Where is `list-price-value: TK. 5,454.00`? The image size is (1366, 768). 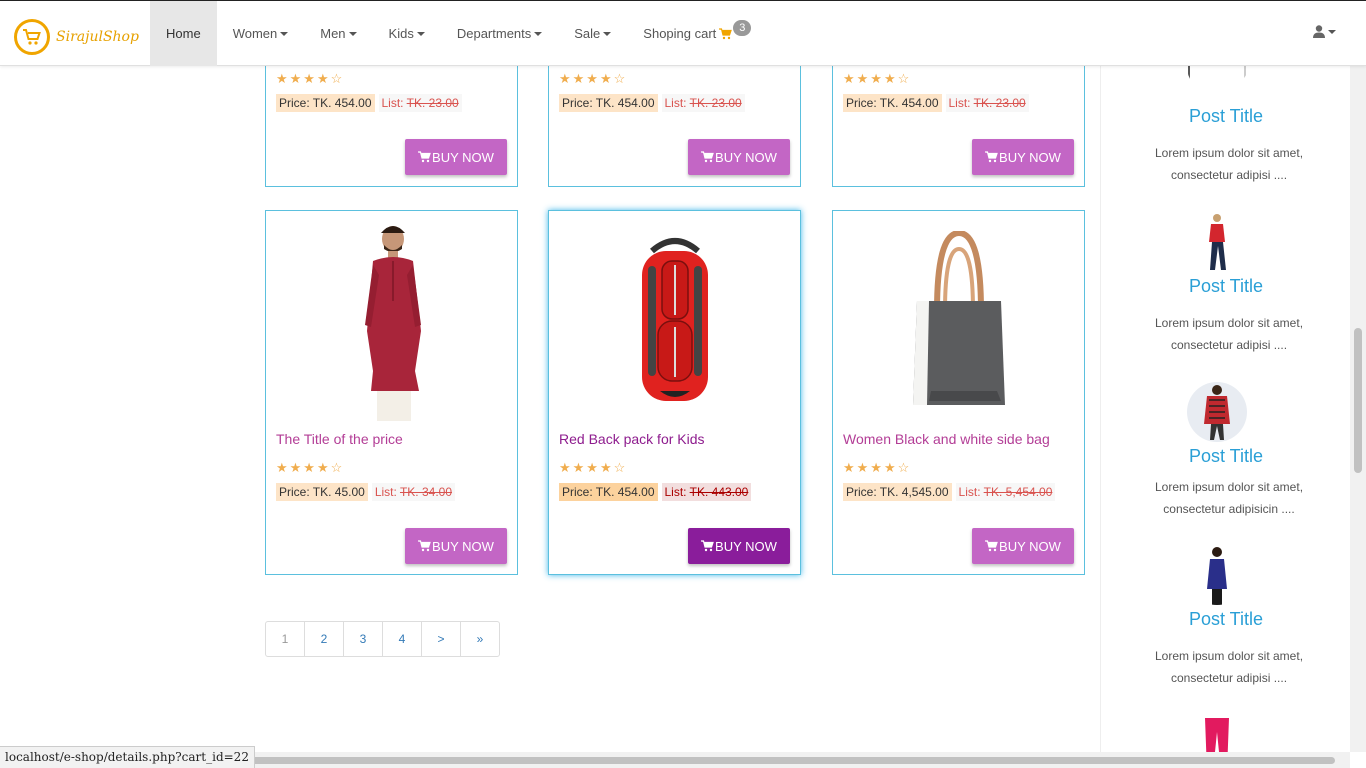
list-price-value: TK. 5,454.00 is located at coordinates (1018, 492).